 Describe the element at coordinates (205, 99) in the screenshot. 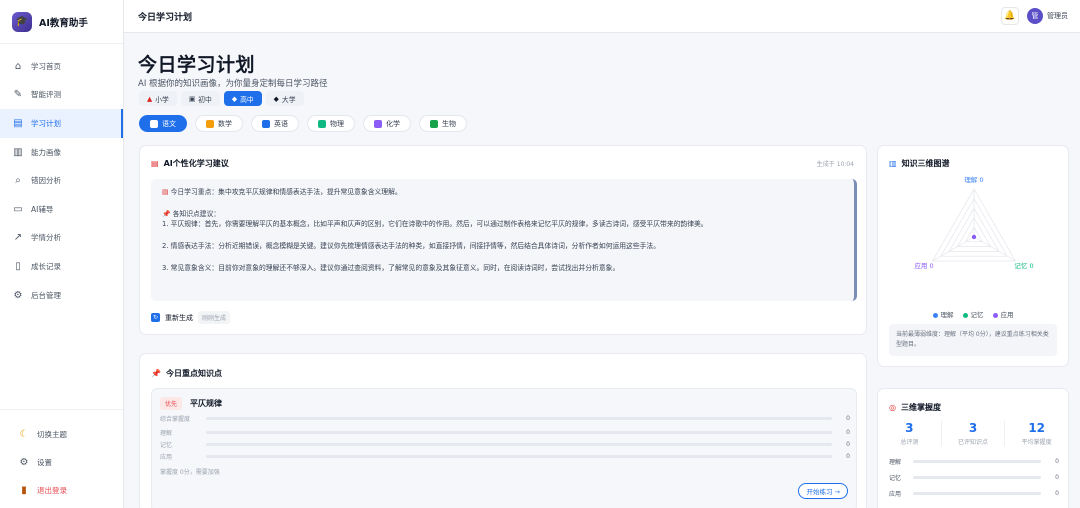

I see `tab-label: 初中` at that location.